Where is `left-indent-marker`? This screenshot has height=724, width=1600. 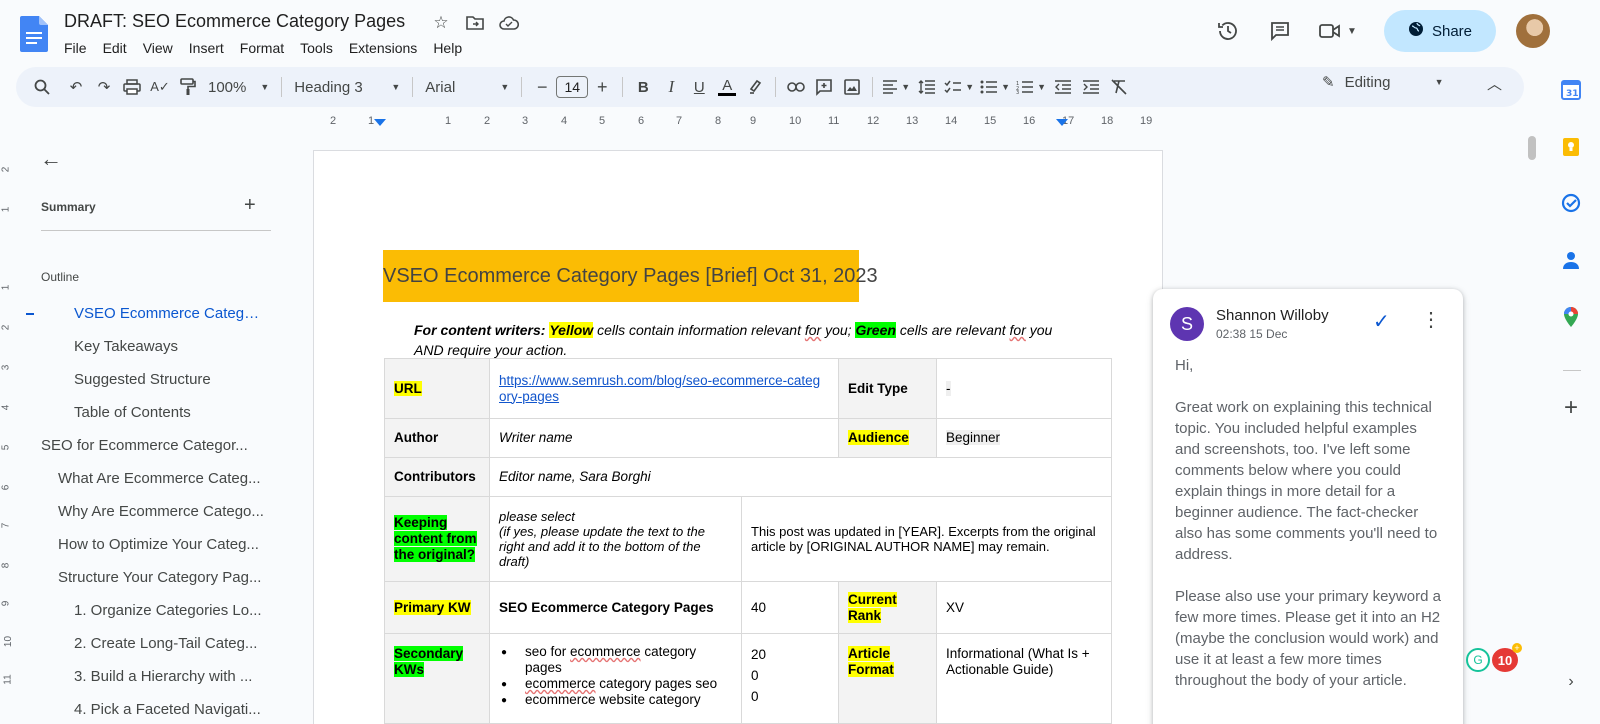 left-indent-marker is located at coordinates (380, 122).